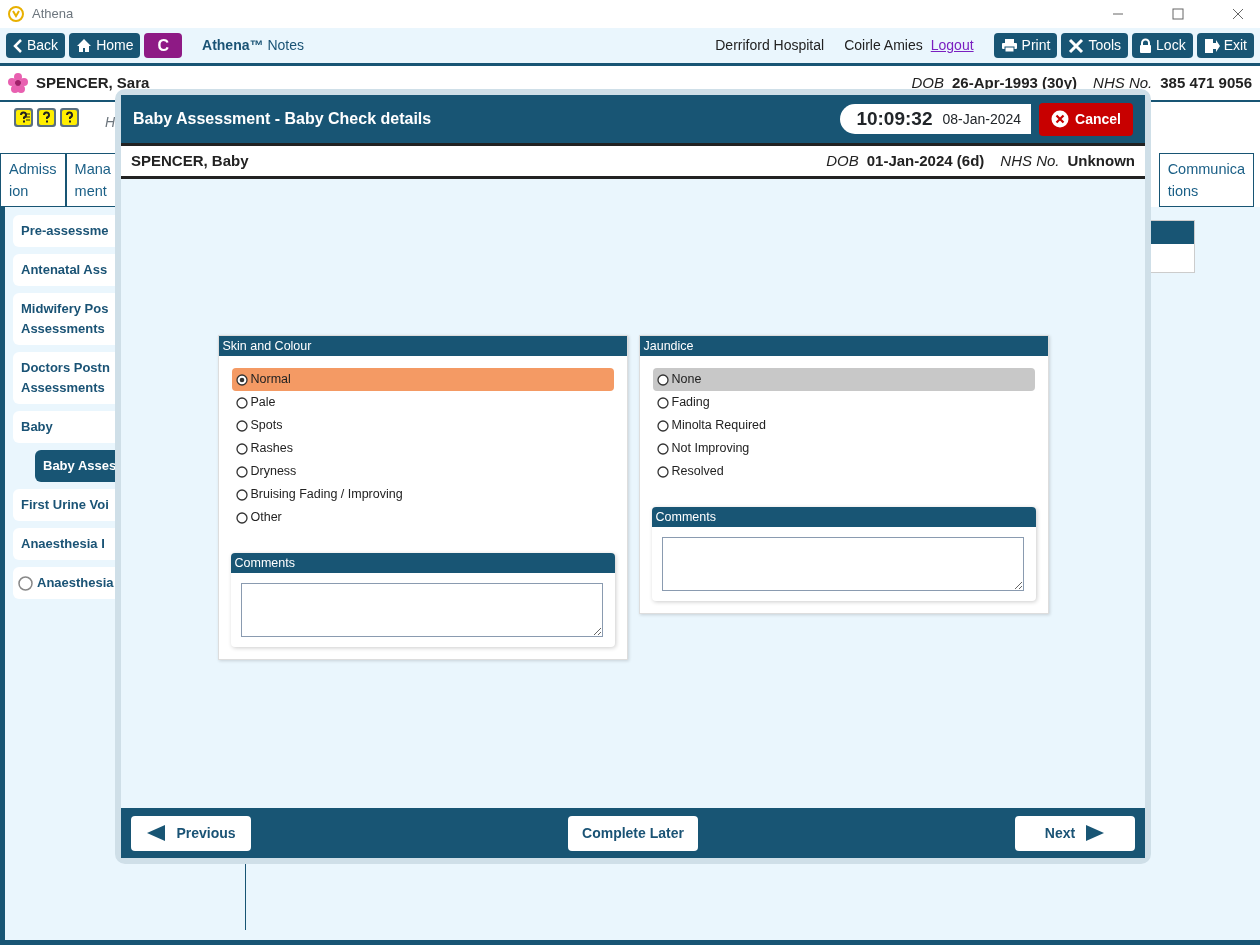 This screenshot has height=945, width=1260. Describe the element at coordinates (1095, 45) in the screenshot. I see `tools-button: Tools` at that location.